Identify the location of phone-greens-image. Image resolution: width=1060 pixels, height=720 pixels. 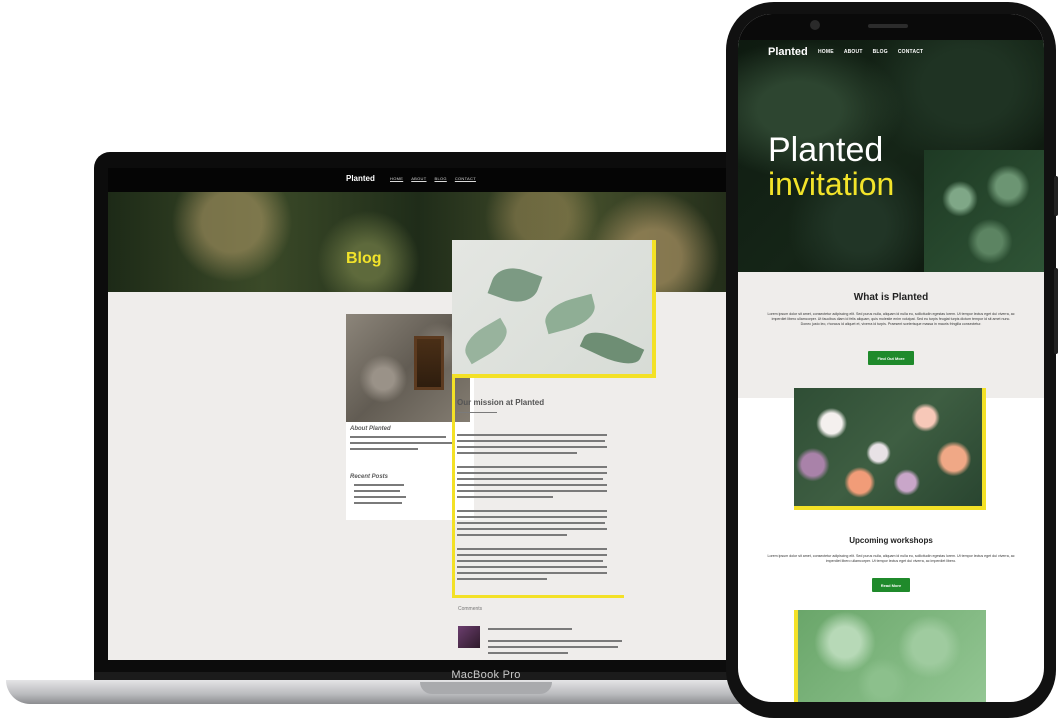
(890, 656).